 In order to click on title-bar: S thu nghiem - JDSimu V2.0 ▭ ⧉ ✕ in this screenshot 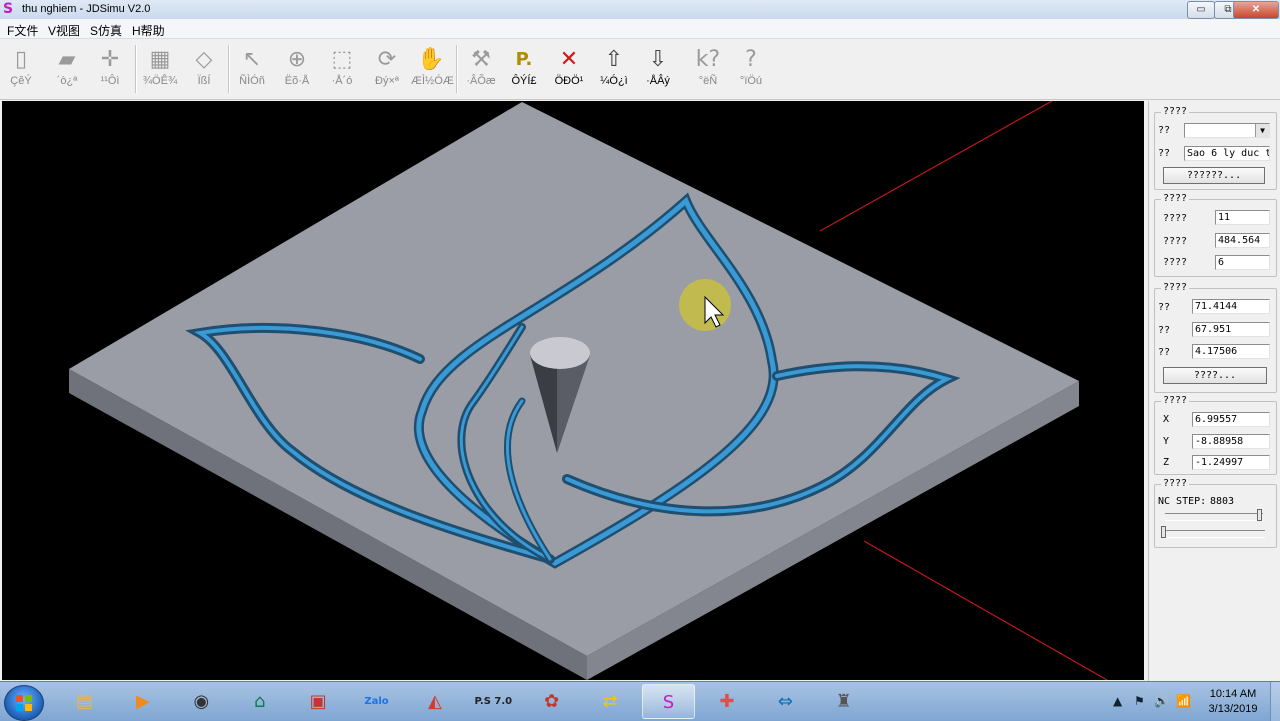, I will do `click(640, 10)`.